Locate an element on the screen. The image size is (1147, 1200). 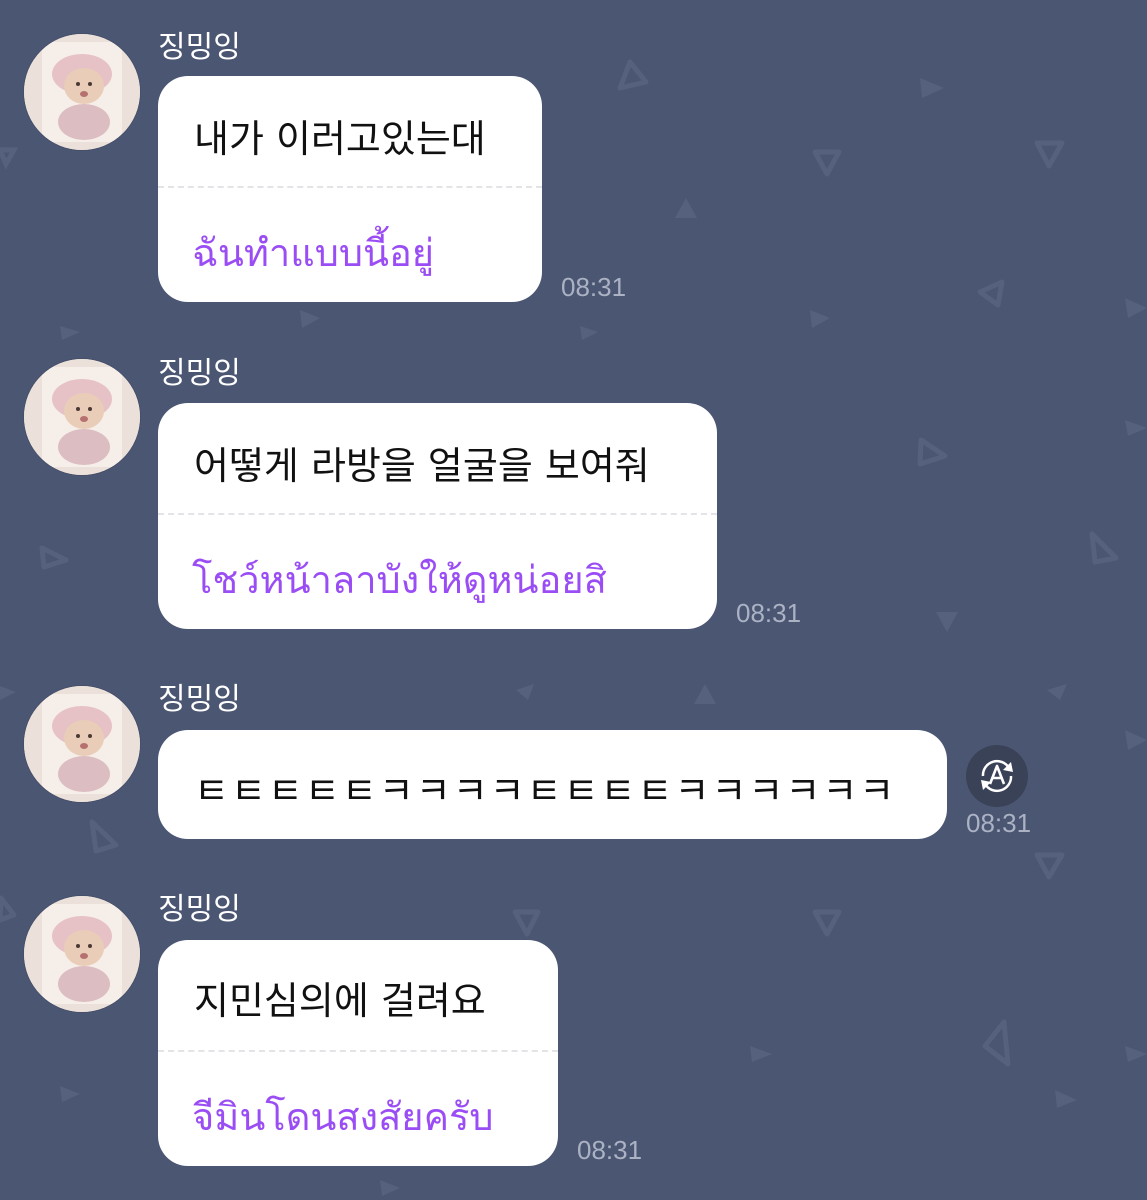
translation-text: โชว์หน้าลาบังให้ดูหน่อยสิ is located at coordinates (399, 580).